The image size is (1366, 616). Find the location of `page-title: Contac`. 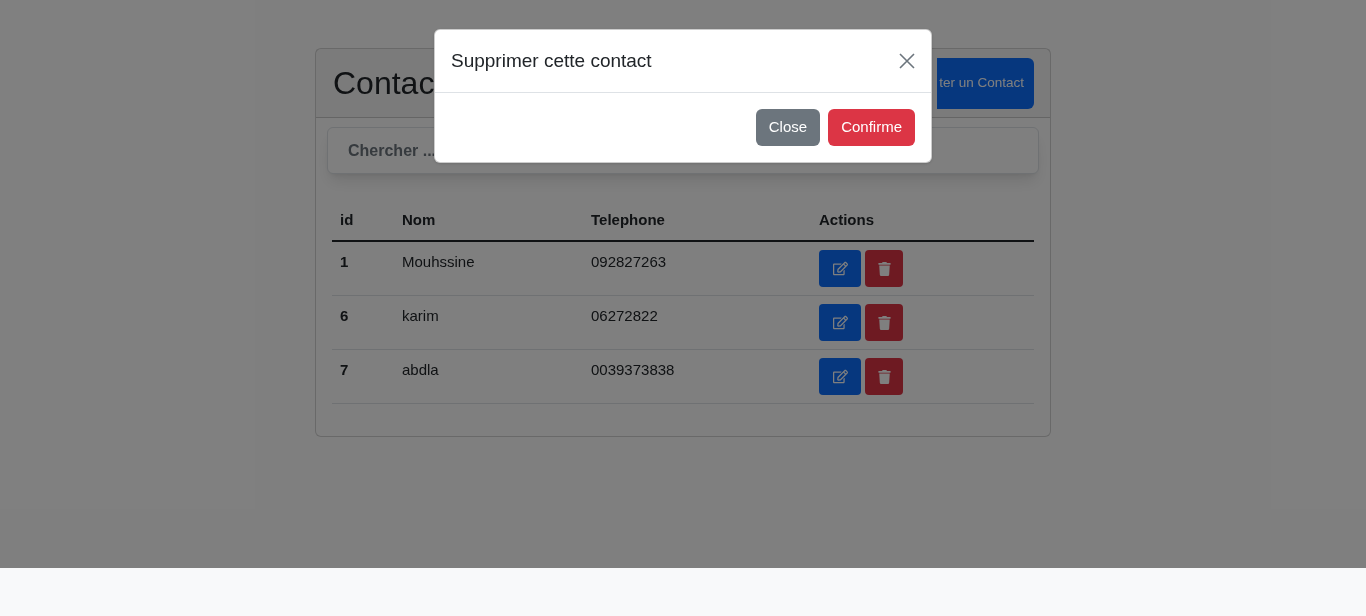

page-title: Contac is located at coordinates (384, 83).